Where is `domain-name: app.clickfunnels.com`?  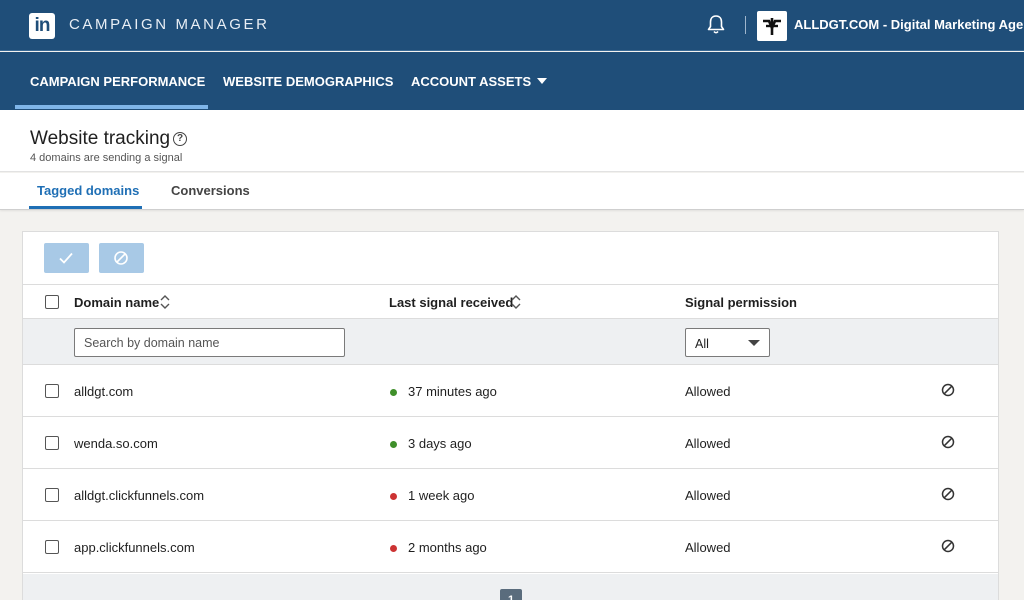 domain-name: app.clickfunnels.com is located at coordinates (134, 547).